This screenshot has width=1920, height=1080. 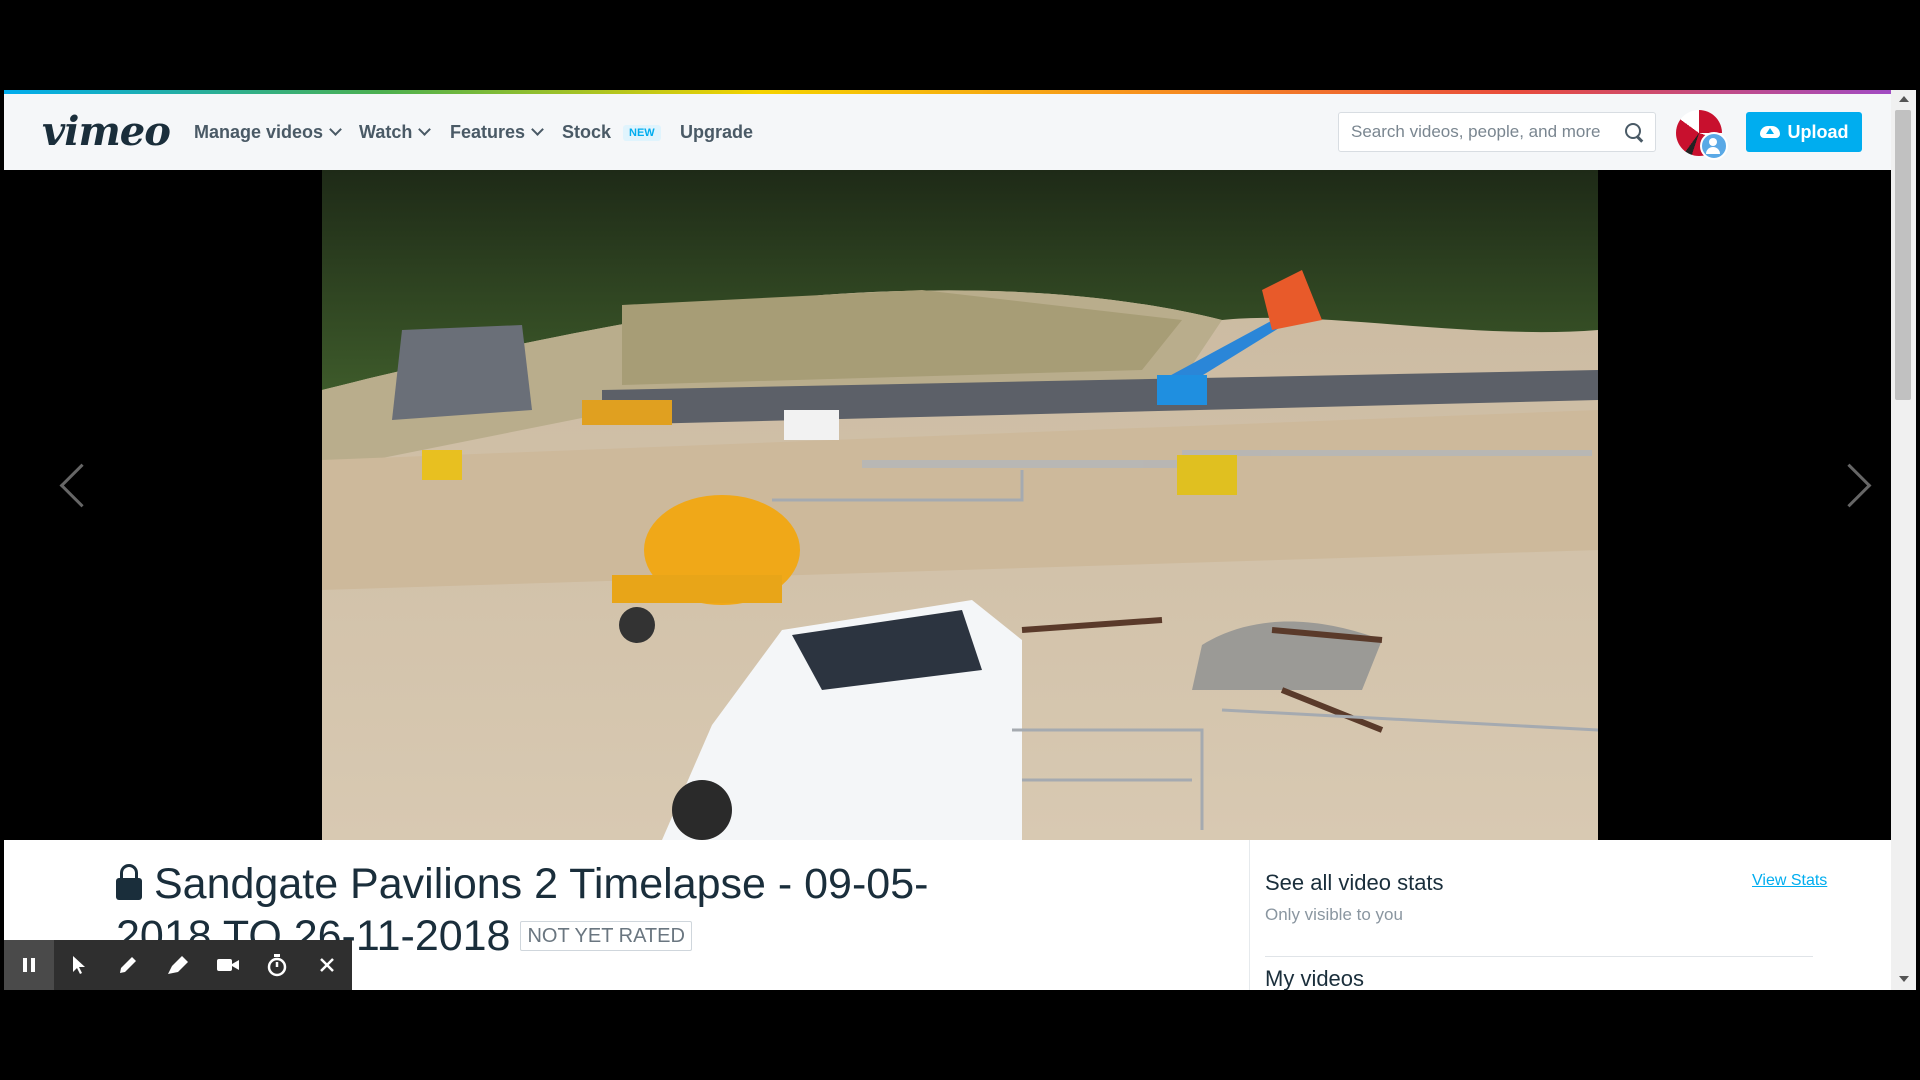 I want to click on nav-label: Upgrade, so click(x=717, y=132).